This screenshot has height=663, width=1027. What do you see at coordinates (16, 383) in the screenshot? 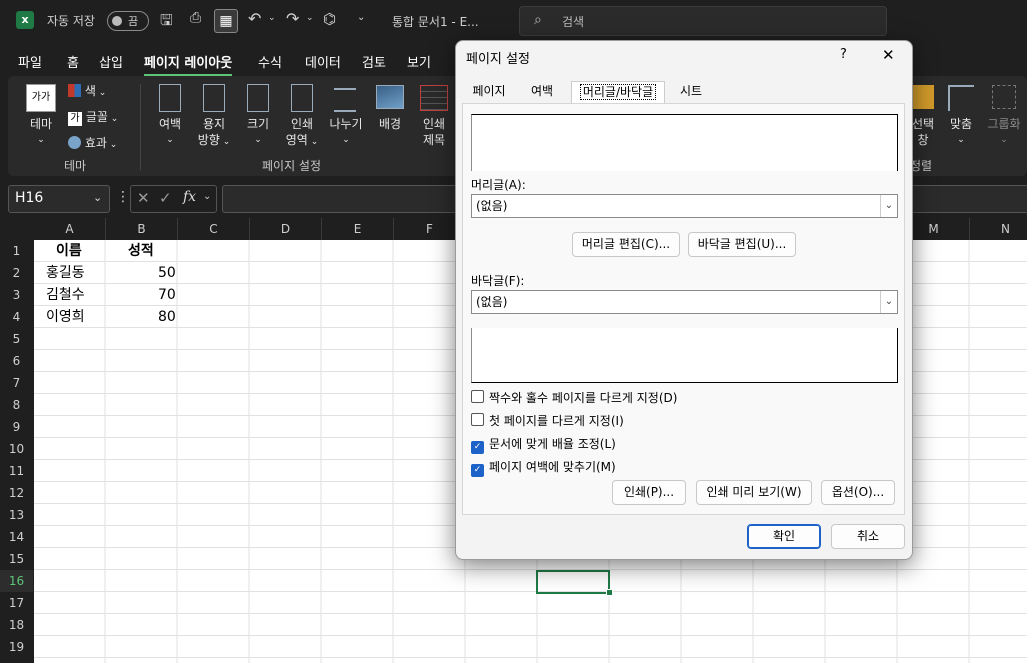
I see `row-header-7: 7` at bounding box center [16, 383].